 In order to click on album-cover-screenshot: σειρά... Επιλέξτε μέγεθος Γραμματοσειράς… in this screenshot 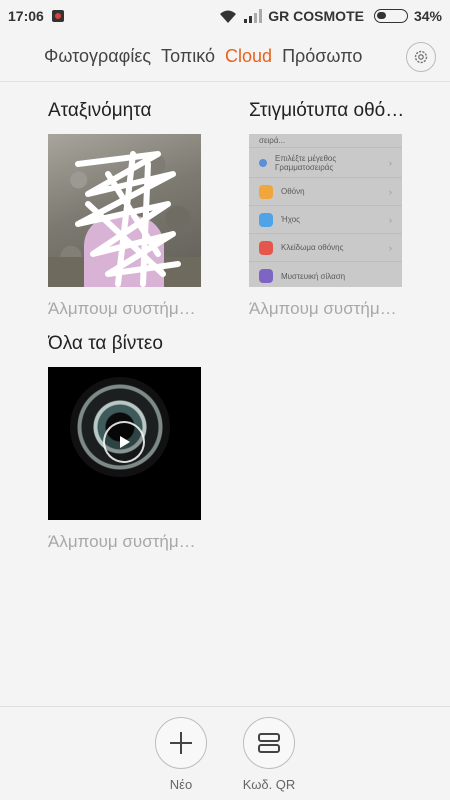, I will do `click(325, 210)`.